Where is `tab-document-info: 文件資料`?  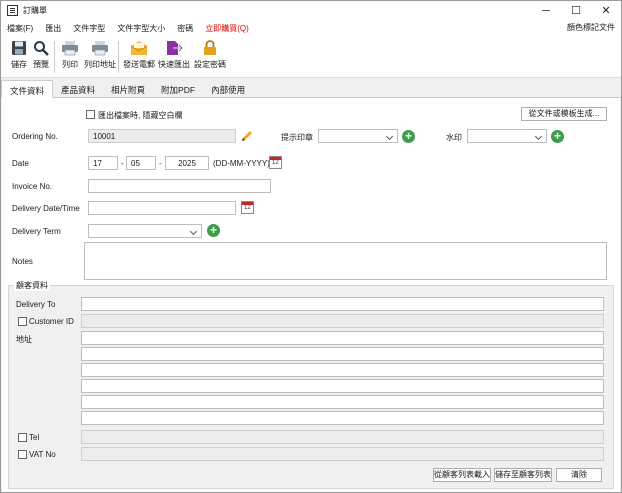
tab-document-info: 文件資料 is located at coordinates (27, 89).